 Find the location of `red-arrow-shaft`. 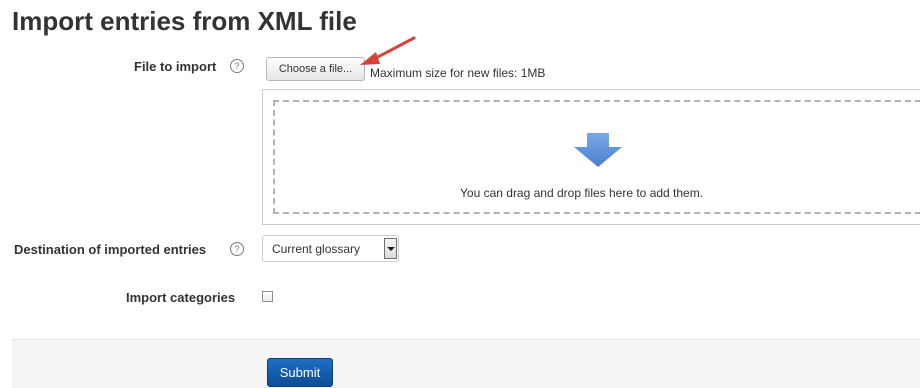

red-arrow-shaft is located at coordinates (393, 49).